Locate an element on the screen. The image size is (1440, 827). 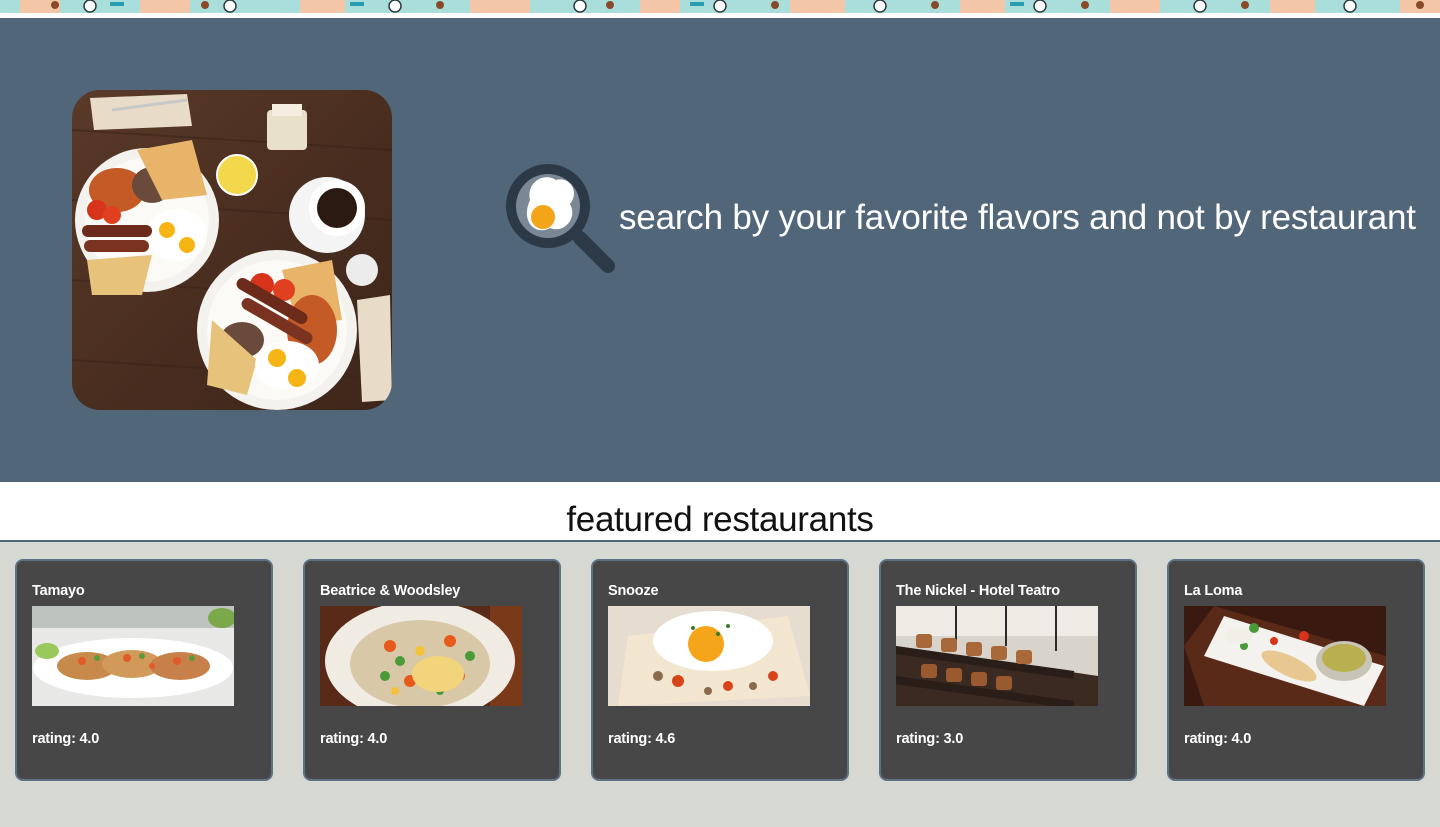
restaurant-name: Tamayo is located at coordinates (58, 591).